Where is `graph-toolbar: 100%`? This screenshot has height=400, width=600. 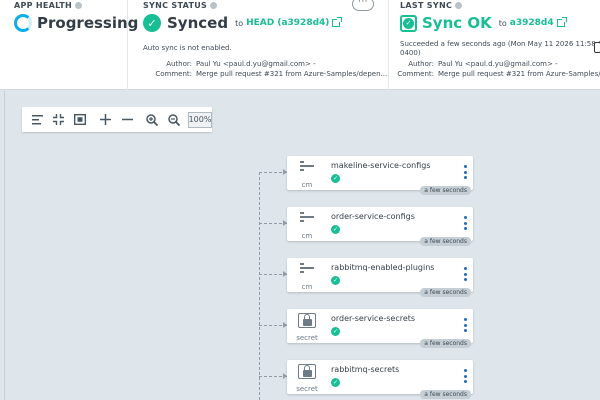 graph-toolbar: 100% is located at coordinates (117, 119).